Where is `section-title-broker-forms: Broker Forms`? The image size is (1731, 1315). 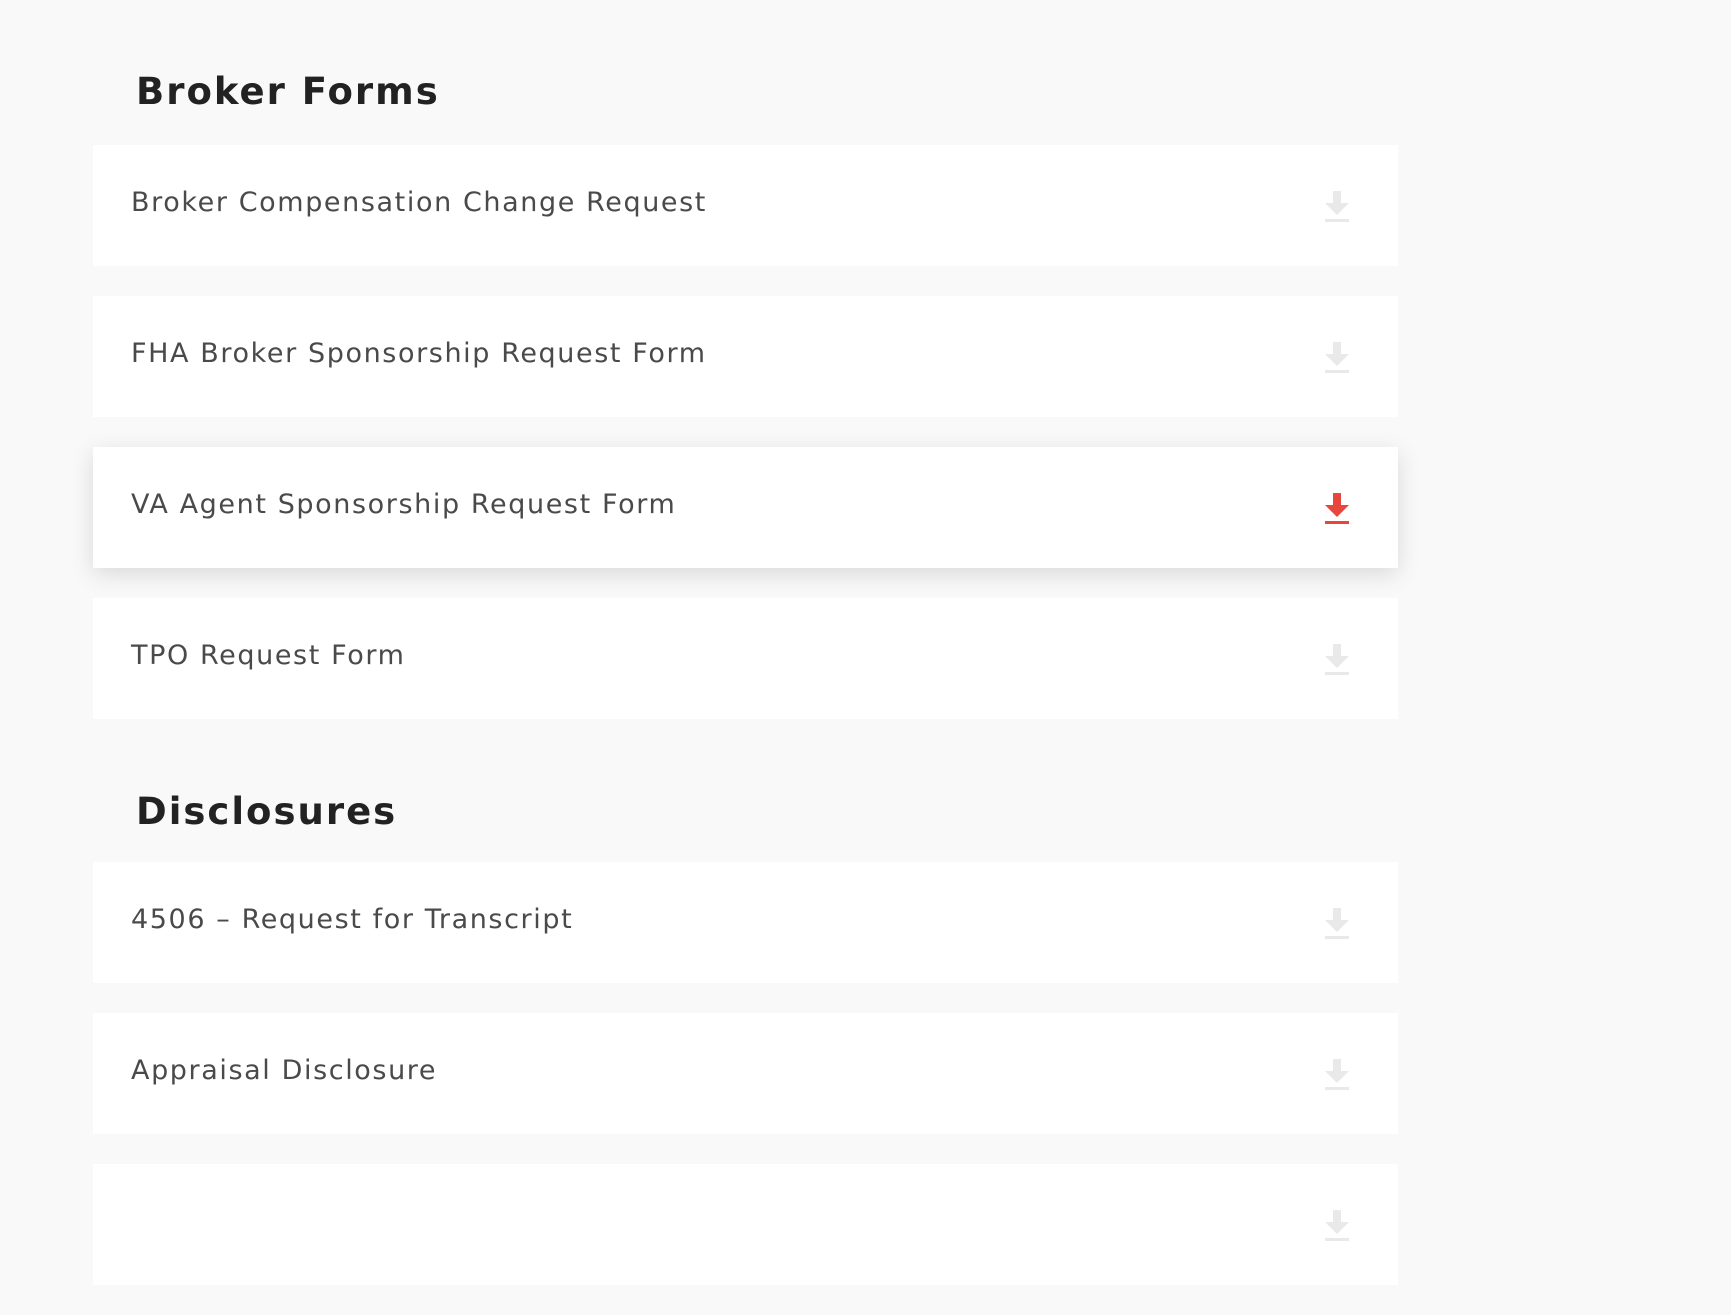 section-title-broker-forms: Broker Forms is located at coordinates (288, 91).